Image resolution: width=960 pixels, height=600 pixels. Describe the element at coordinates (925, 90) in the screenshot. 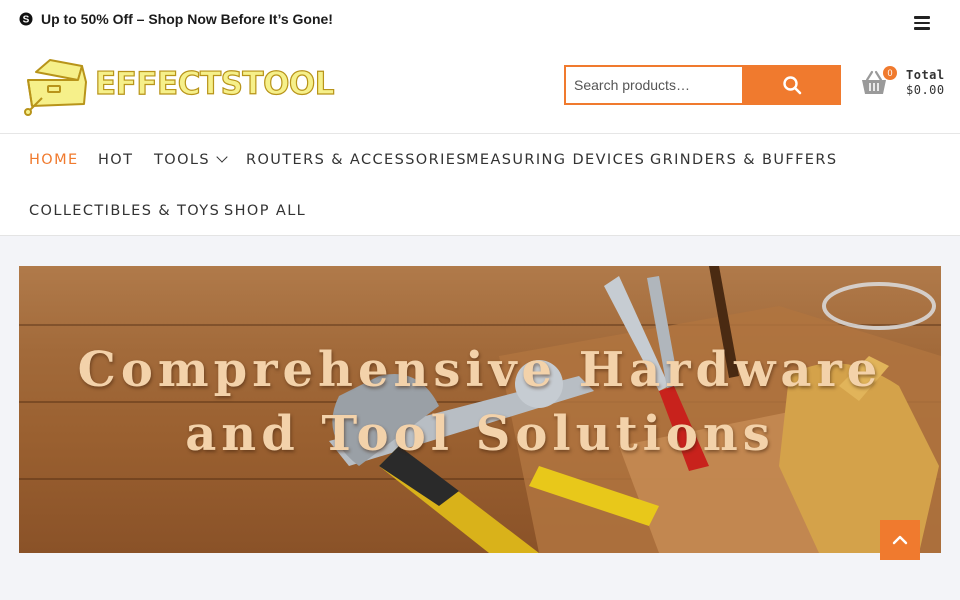

I see `cart-total-value: $0.00` at that location.